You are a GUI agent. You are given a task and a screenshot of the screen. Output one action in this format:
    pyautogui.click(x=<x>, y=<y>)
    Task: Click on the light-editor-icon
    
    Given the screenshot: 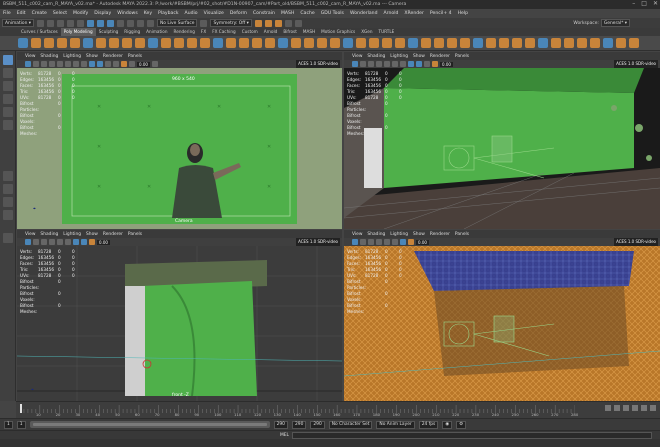 What is the action you would take?
    pyautogui.click(x=582, y=43)
    